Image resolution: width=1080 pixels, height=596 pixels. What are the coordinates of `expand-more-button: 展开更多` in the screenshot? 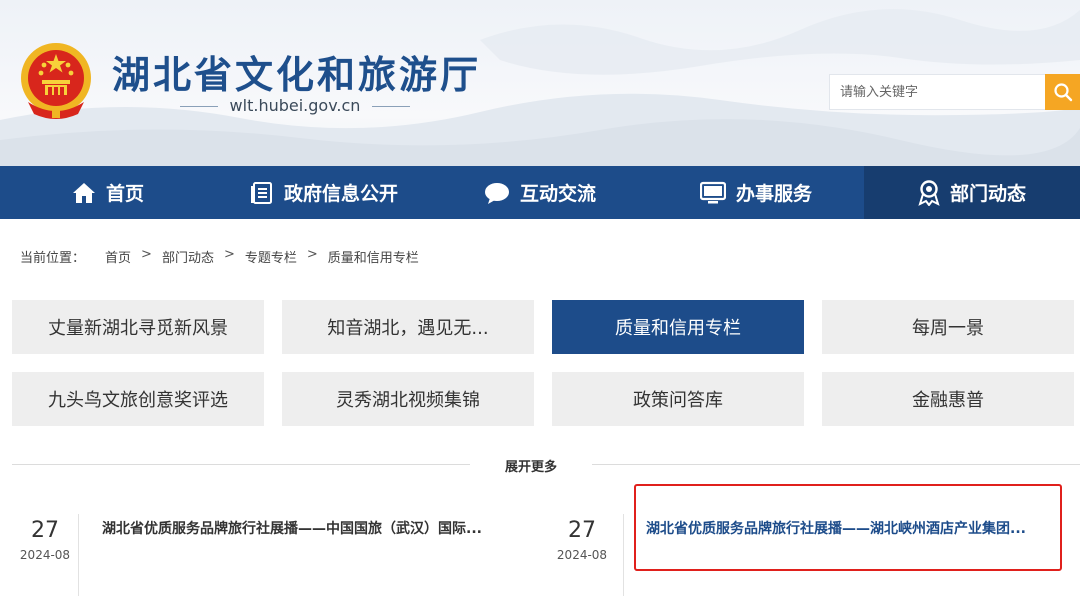 It's located at (531, 465).